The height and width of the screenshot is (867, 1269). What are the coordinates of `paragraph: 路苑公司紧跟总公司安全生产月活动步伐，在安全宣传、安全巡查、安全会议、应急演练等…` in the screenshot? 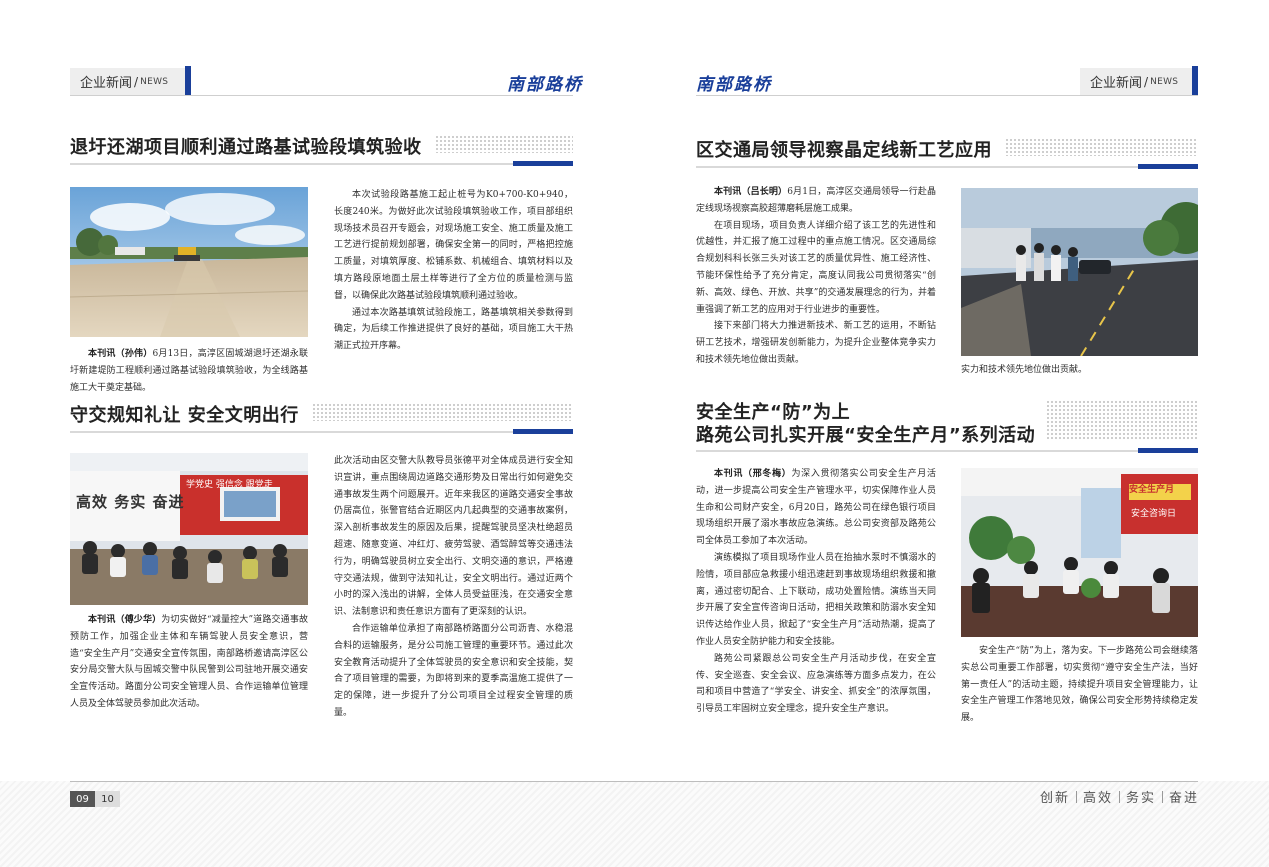 It's located at (816, 684).